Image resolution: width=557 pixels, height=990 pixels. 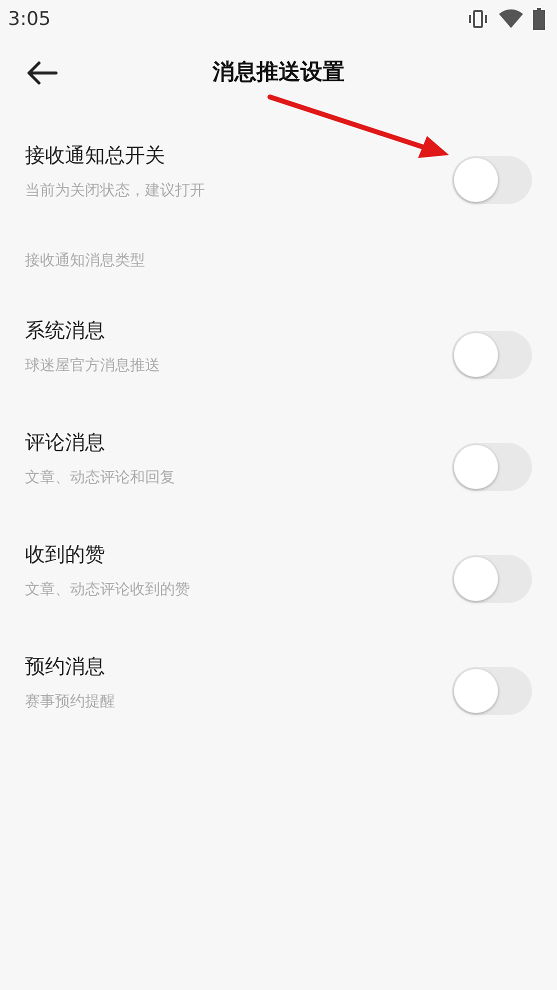 I want to click on setting-description: 文章、动态评论收到的赞, so click(x=107, y=589).